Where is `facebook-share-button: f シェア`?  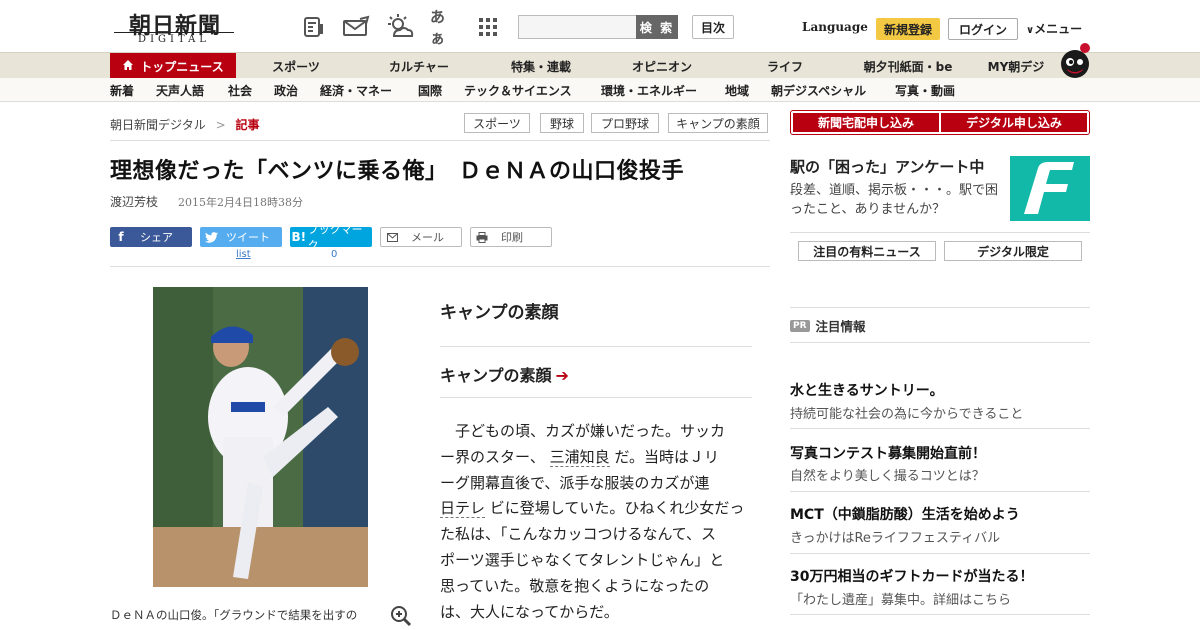 facebook-share-button: f シェア is located at coordinates (151, 237).